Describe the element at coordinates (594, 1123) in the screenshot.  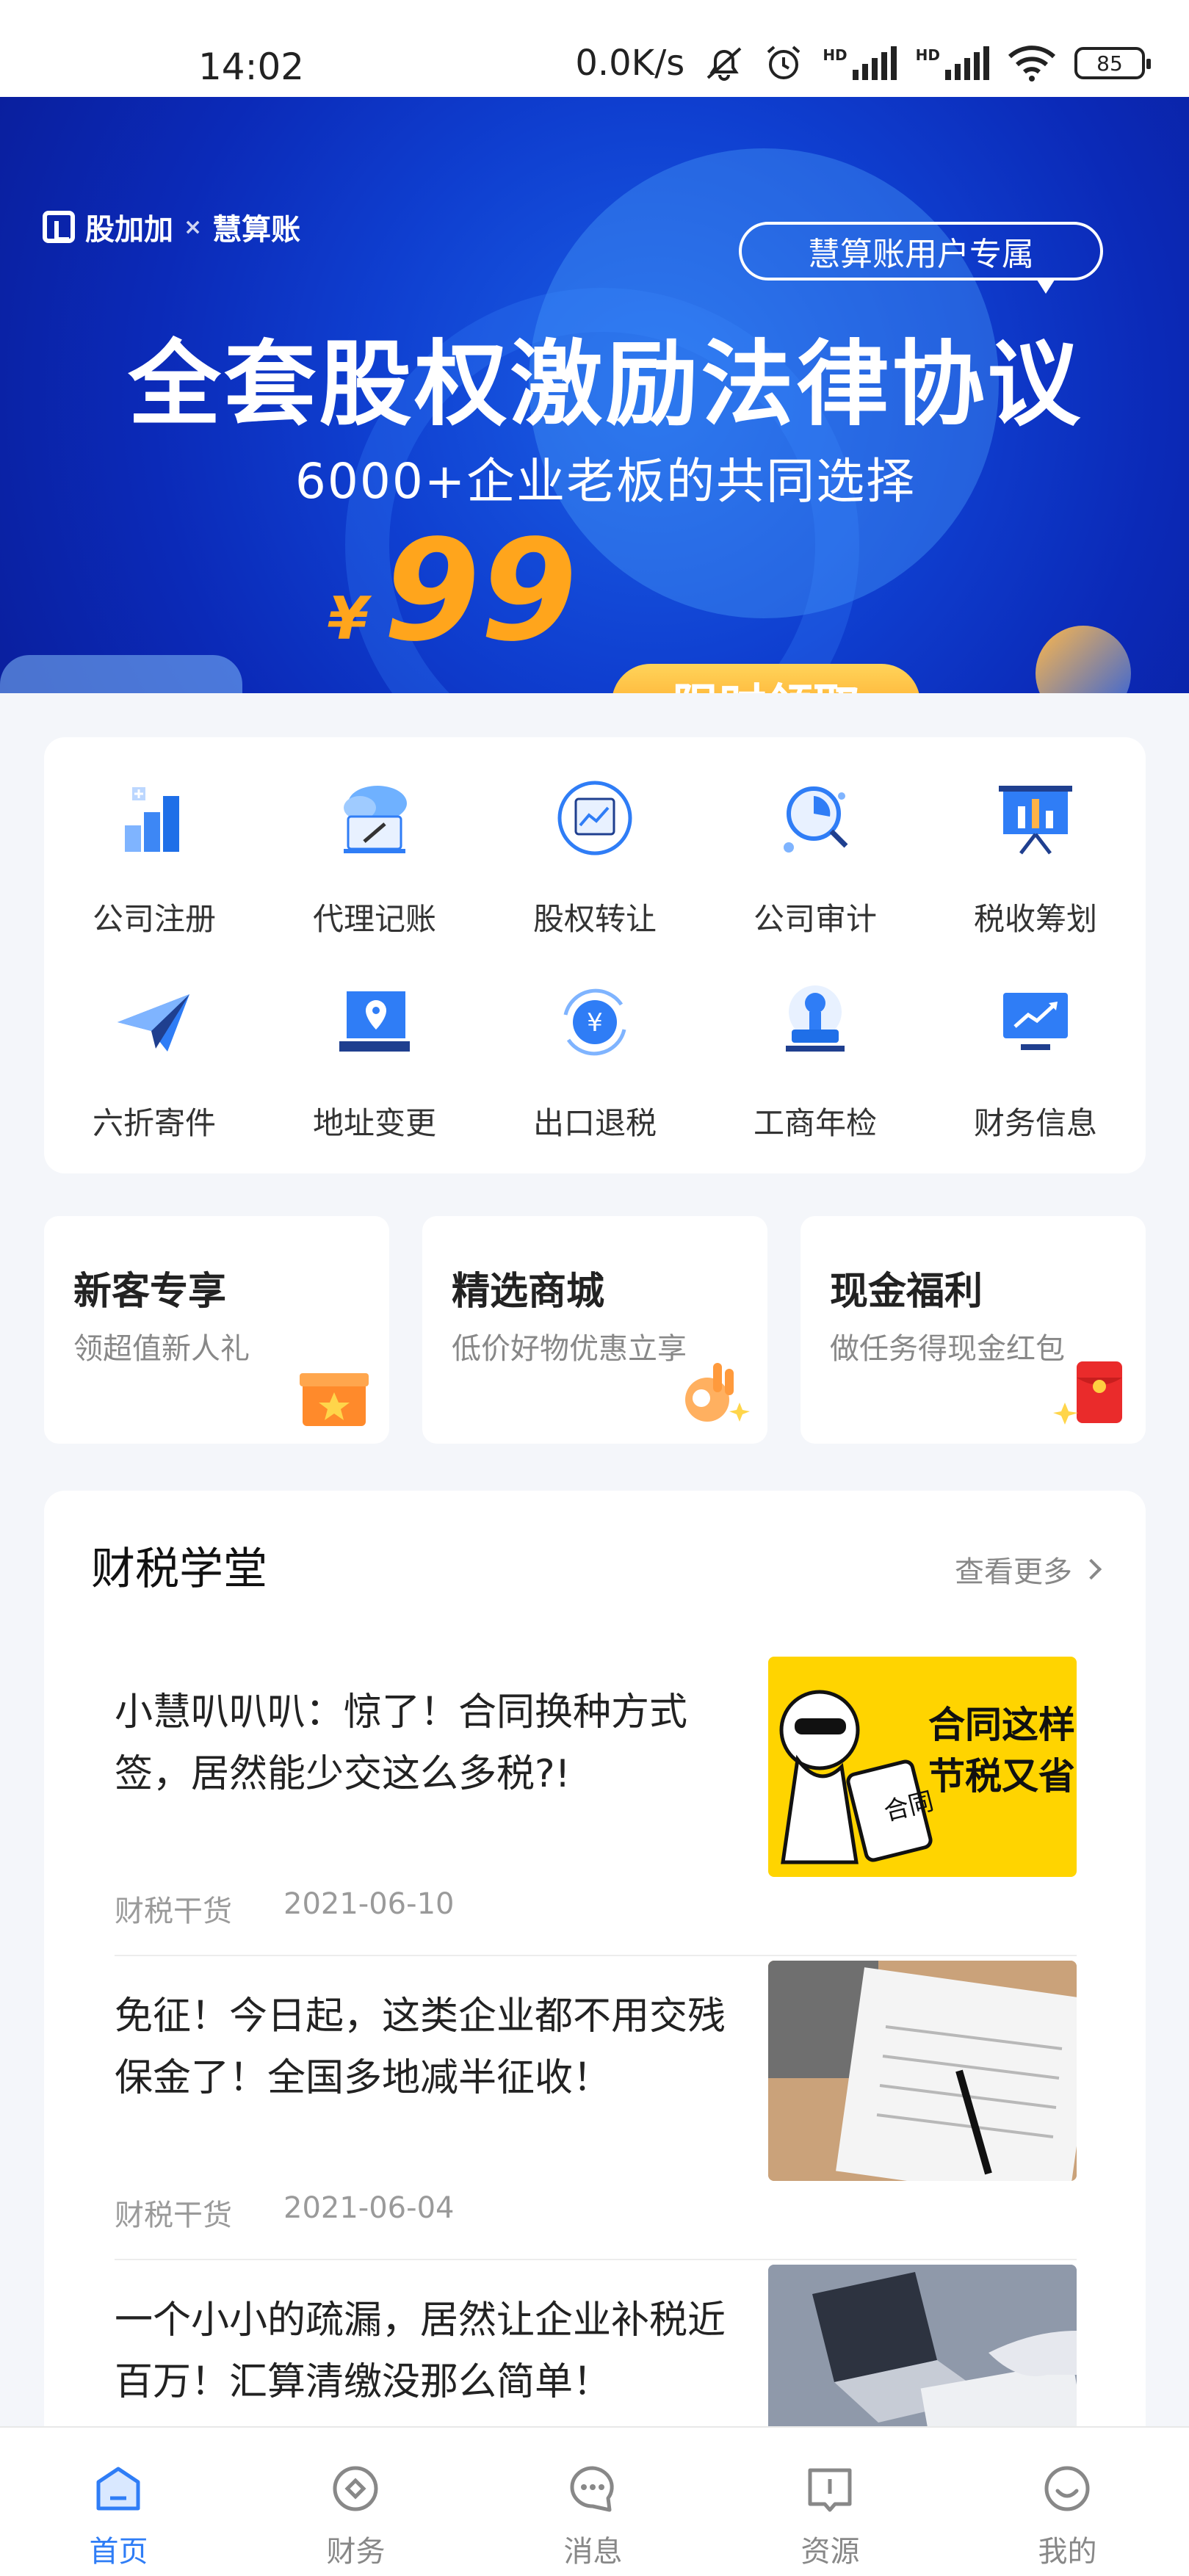
I see `service-label: 出口退税` at that location.